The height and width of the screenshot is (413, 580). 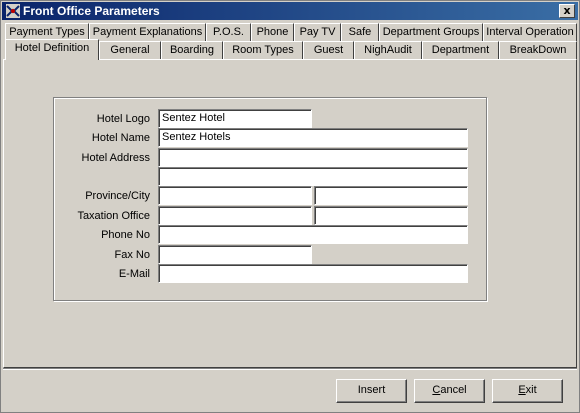 What do you see at coordinates (147, 32) in the screenshot?
I see `tab-payment-explanations: Payment Explanations` at bounding box center [147, 32].